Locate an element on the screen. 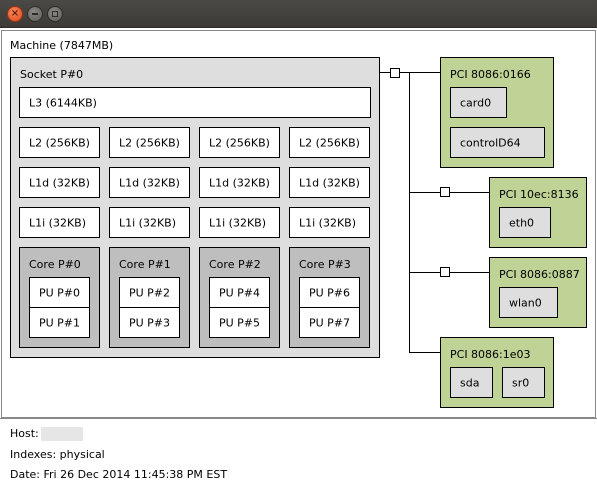 The image size is (597, 488). os-device-box: controlD64 is located at coordinates (497, 142).